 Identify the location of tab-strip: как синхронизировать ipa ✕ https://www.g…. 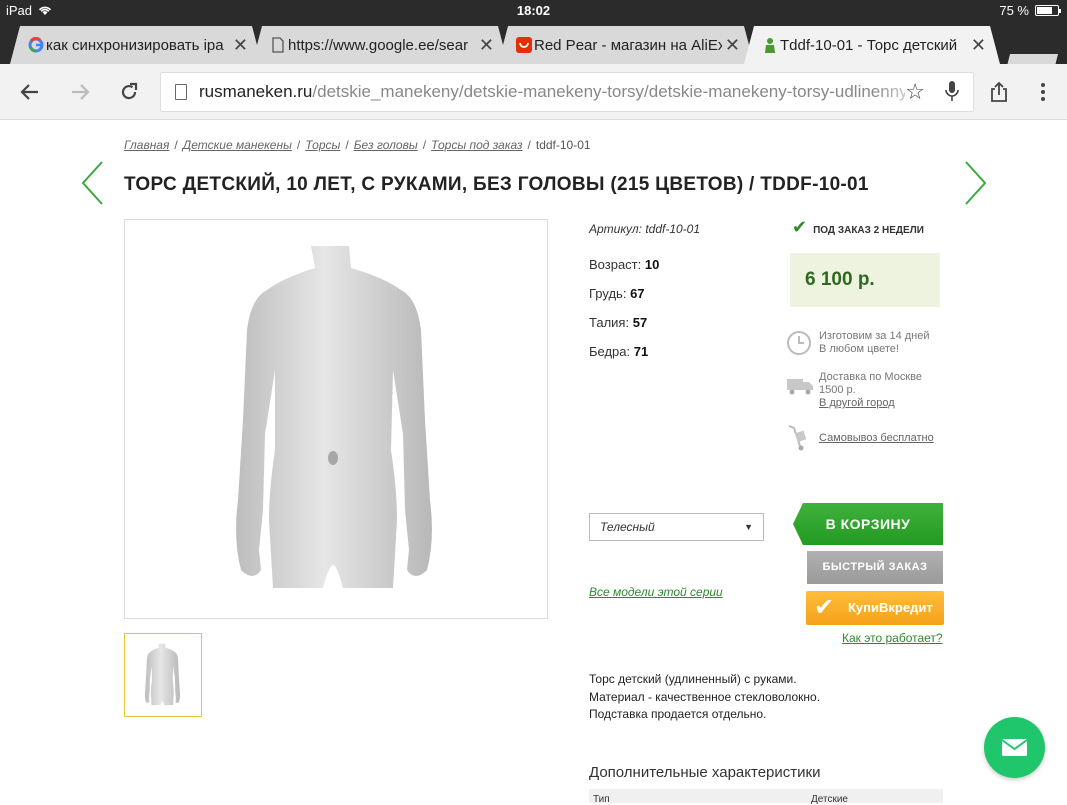
(533, 43).